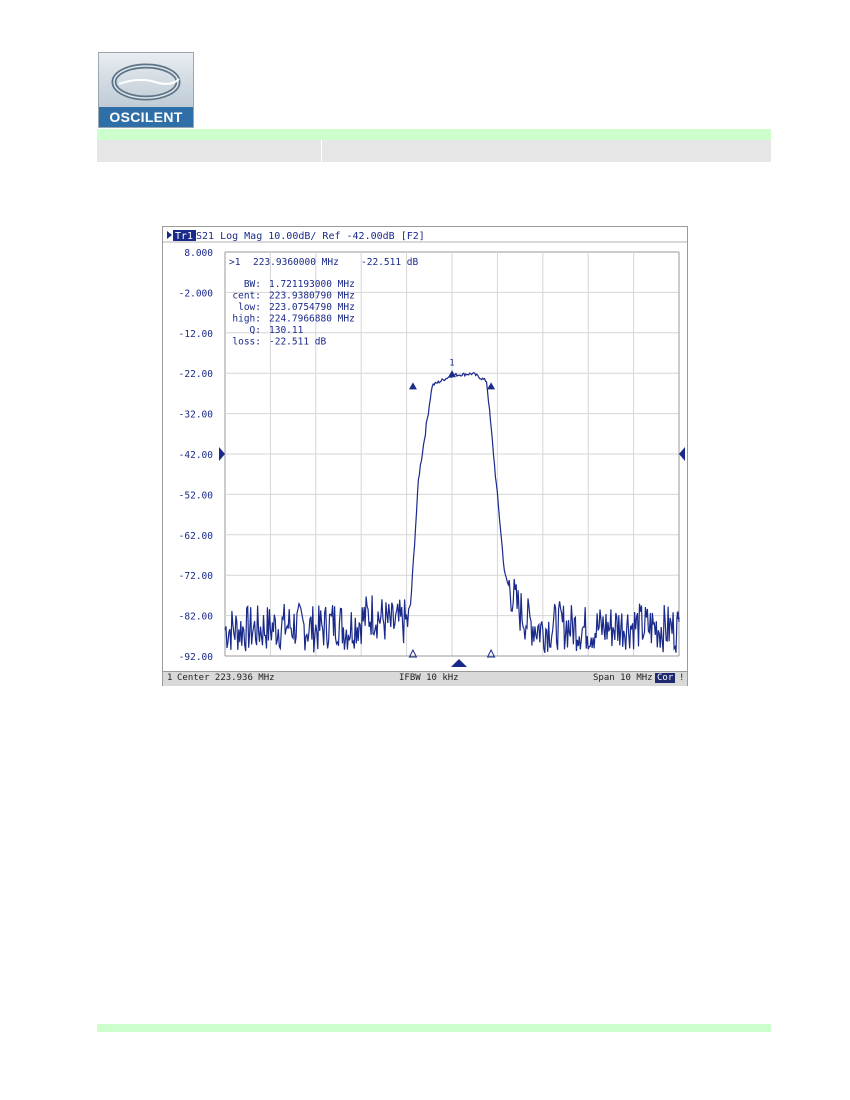  What do you see at coordinates (310, 236) in the screenshot?
I see `trace-title: S21 Log Mag 10.00dB/ Ref -42.00dB [F2]` at bounding box center [310, 236].